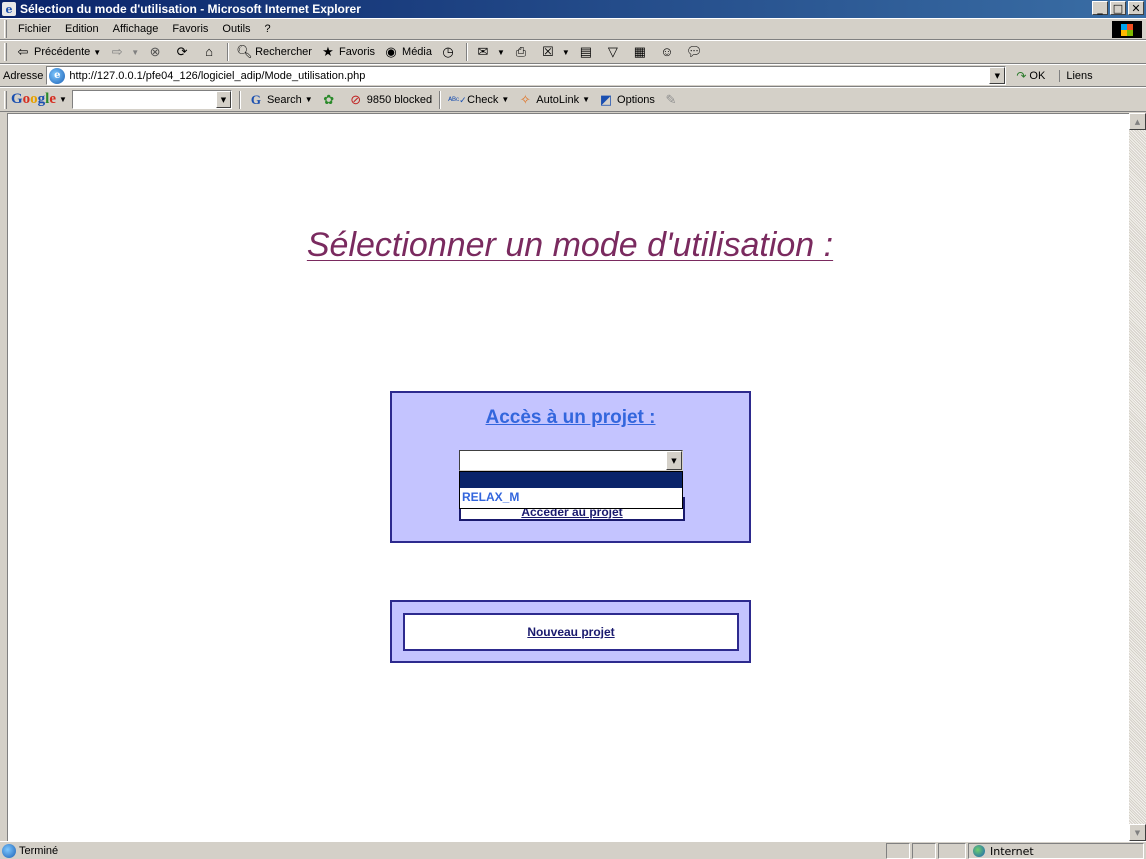 Image resolution: width=1146 pixels, height=859 pixels. Describe the element at coordinates (1056, 851) in the screenshot. I see `security-zone: Internet` at that location.